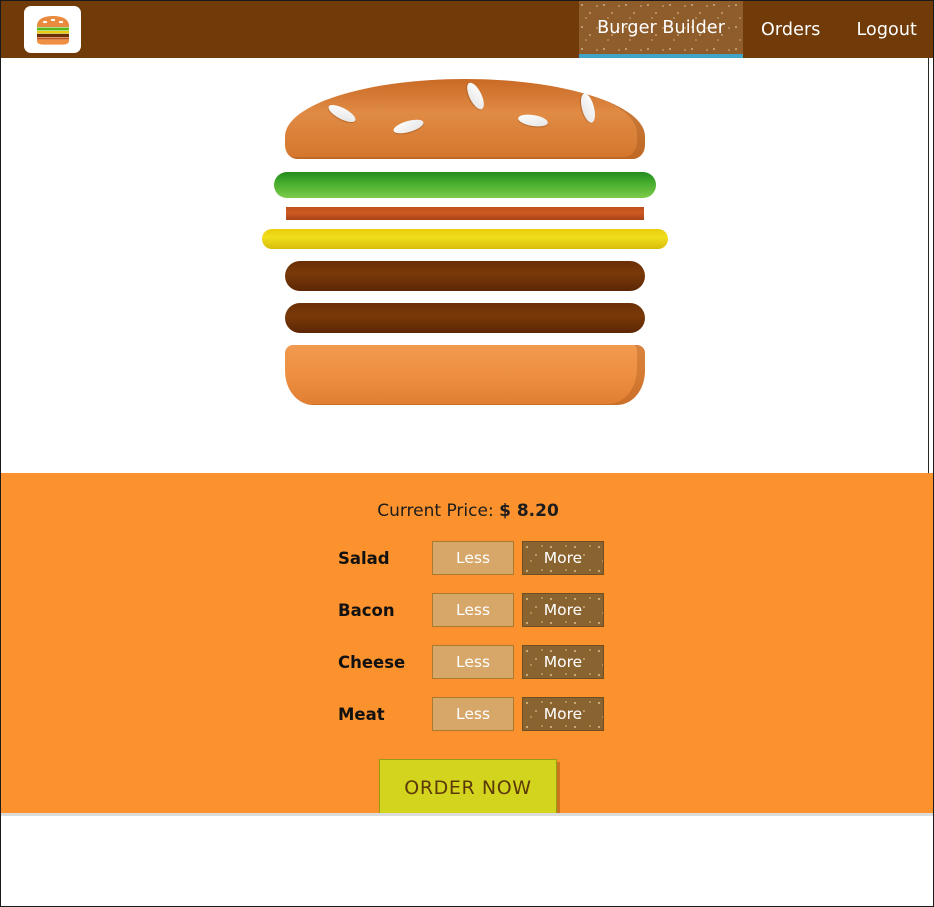  Describe the element at coordinates (473, 714) in the screenshot. I see `less-button-meat: Less` at that location.